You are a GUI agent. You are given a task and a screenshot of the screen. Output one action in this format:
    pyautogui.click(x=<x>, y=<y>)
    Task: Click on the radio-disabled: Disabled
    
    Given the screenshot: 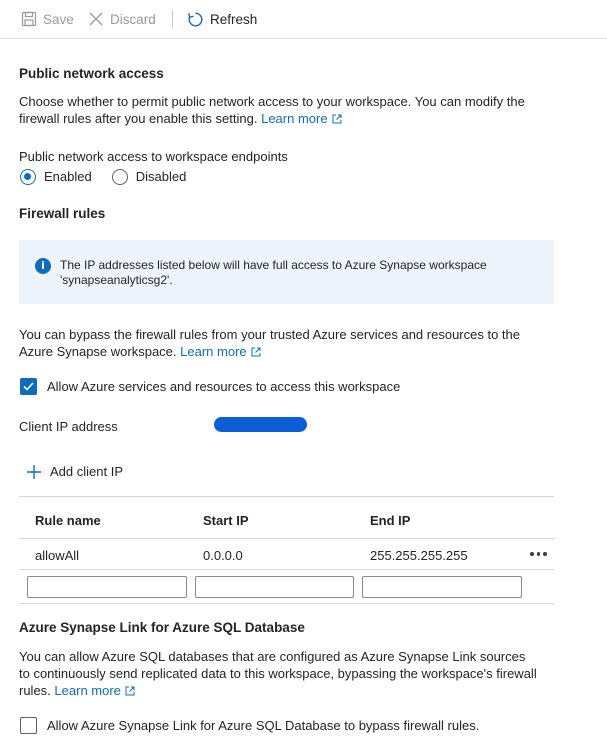 What is the action you would take?
    pyautogui.click(x=149, y=176)
    